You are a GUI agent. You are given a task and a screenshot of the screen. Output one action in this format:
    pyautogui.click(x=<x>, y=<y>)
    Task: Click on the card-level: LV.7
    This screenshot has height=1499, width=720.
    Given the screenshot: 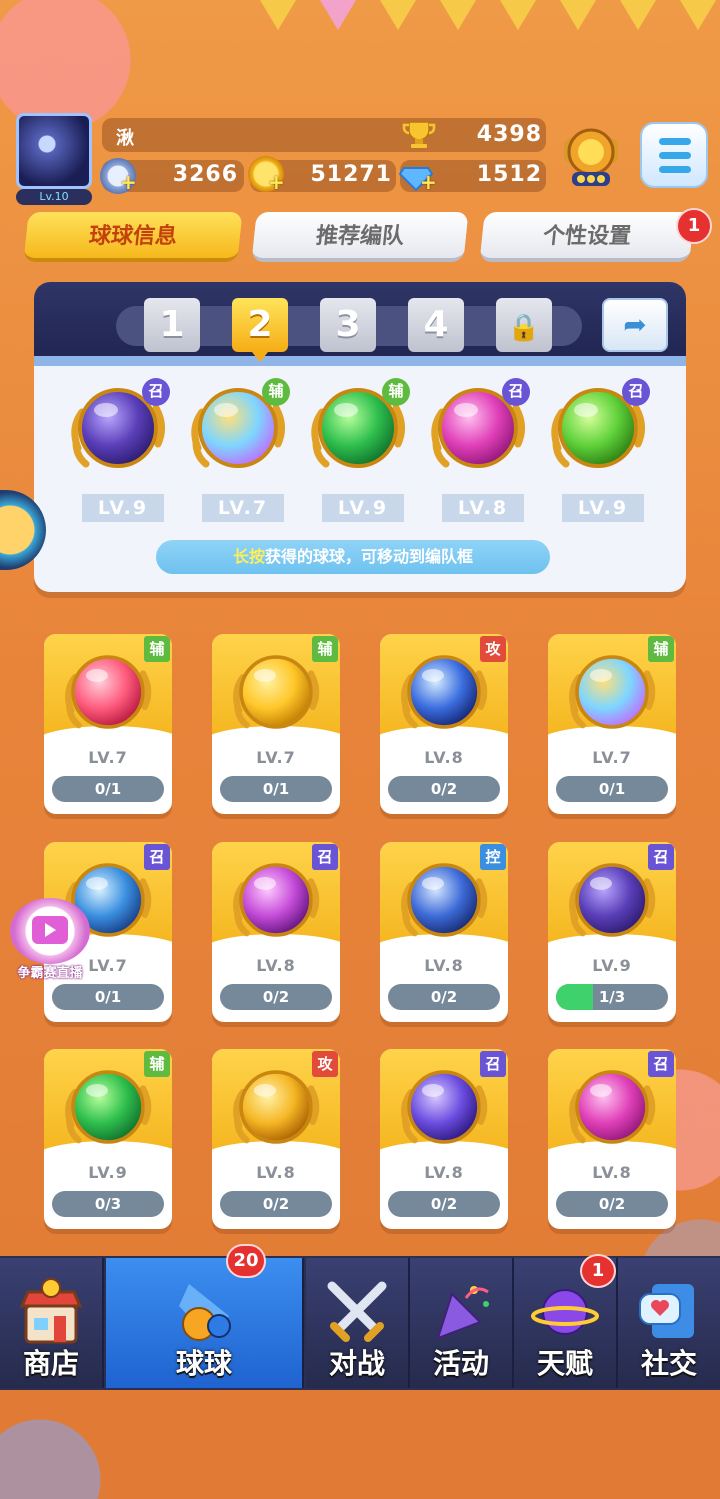 What is the action you would take?
    pyautogui.click(x=276, y=757)
    